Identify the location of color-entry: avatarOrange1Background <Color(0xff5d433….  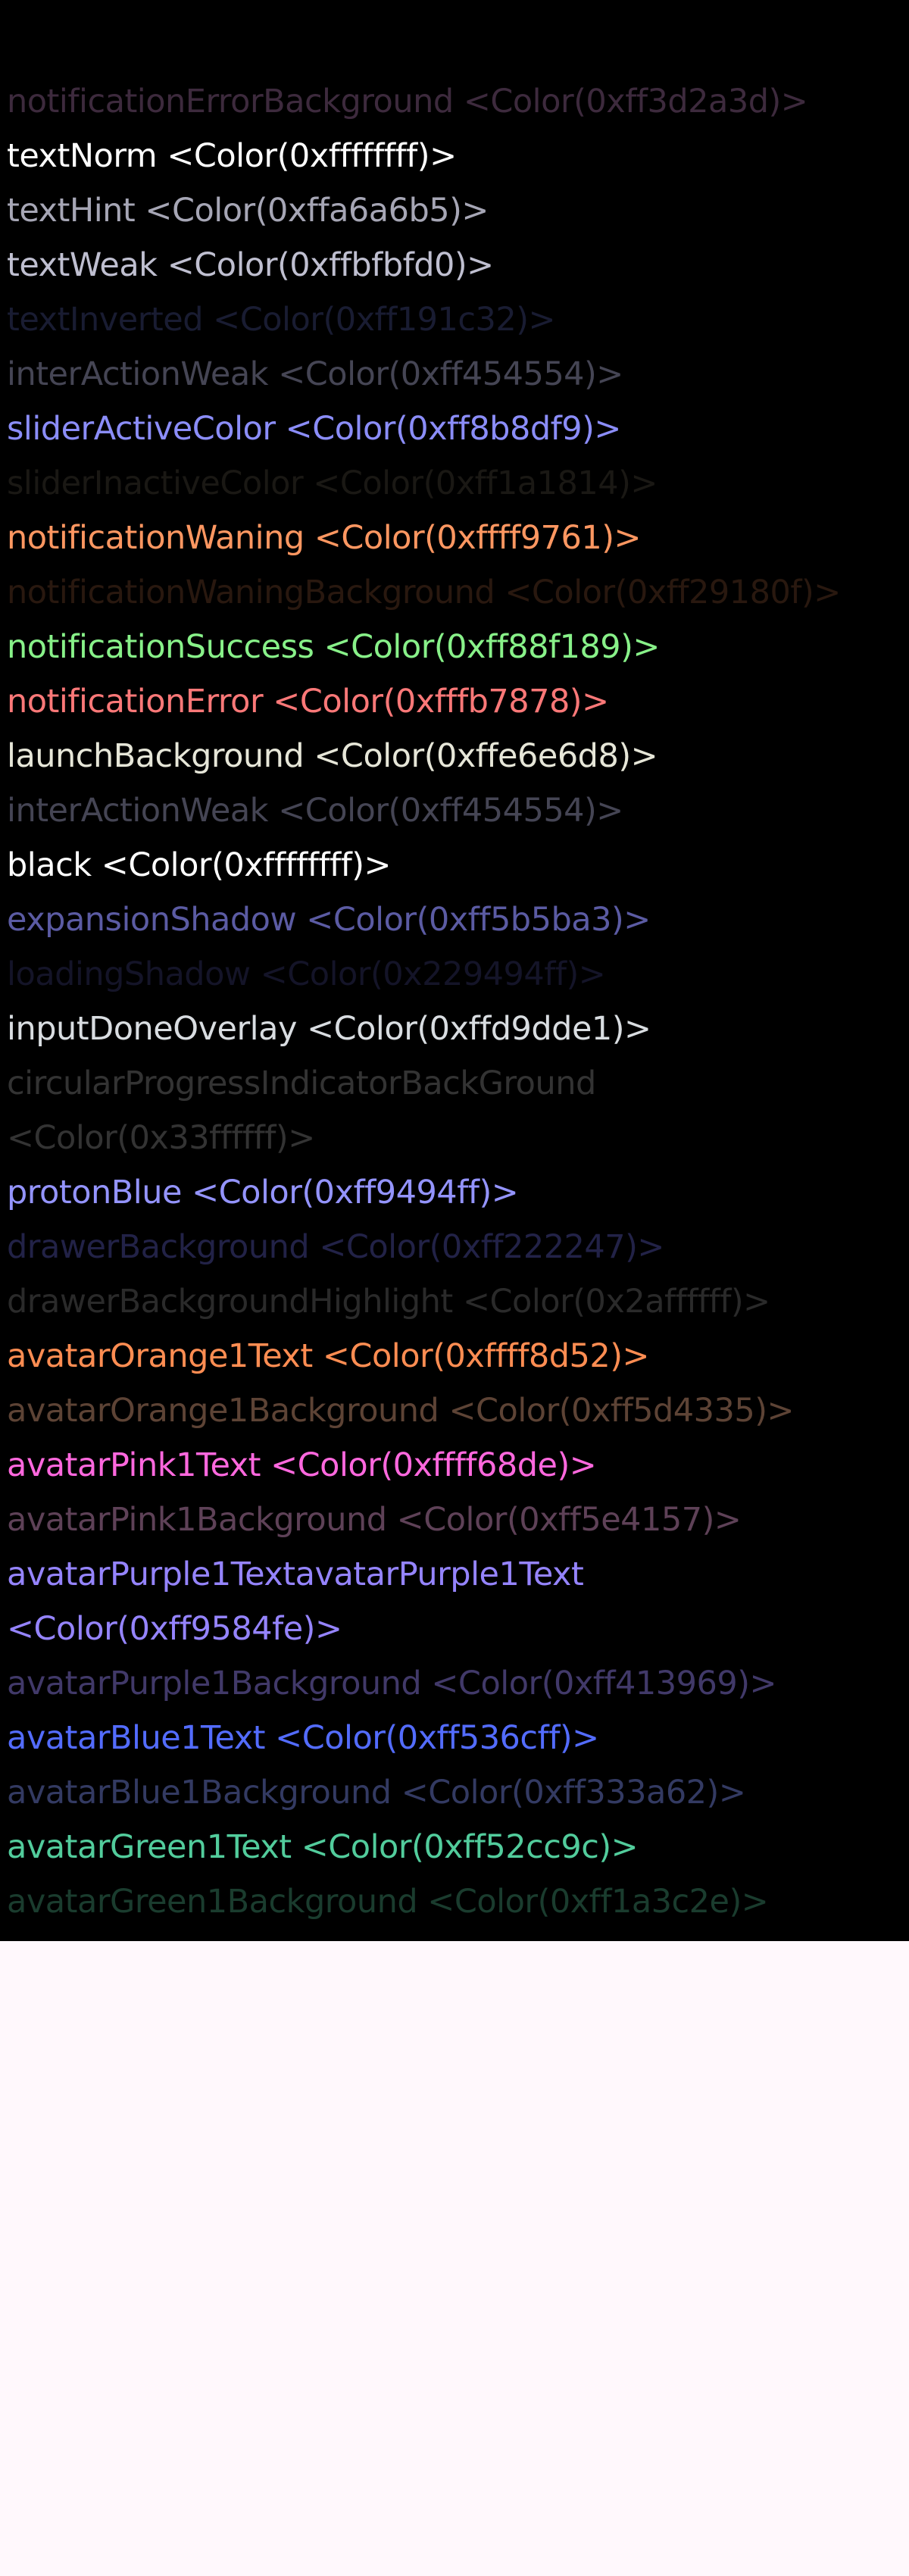
(401, 1411).